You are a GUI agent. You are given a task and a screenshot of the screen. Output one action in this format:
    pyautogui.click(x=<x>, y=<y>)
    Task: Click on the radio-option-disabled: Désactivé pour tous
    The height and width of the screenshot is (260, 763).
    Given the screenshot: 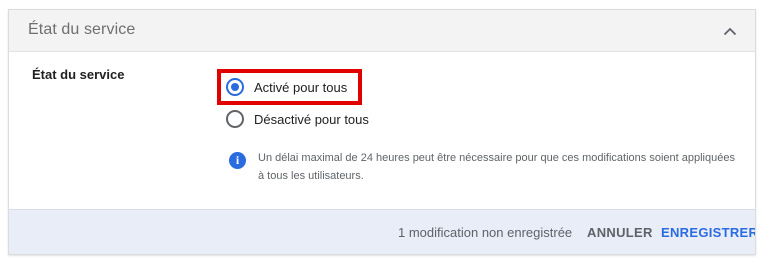 What is the action you would take?
    pyautogui.click(x=297, y=119)
    